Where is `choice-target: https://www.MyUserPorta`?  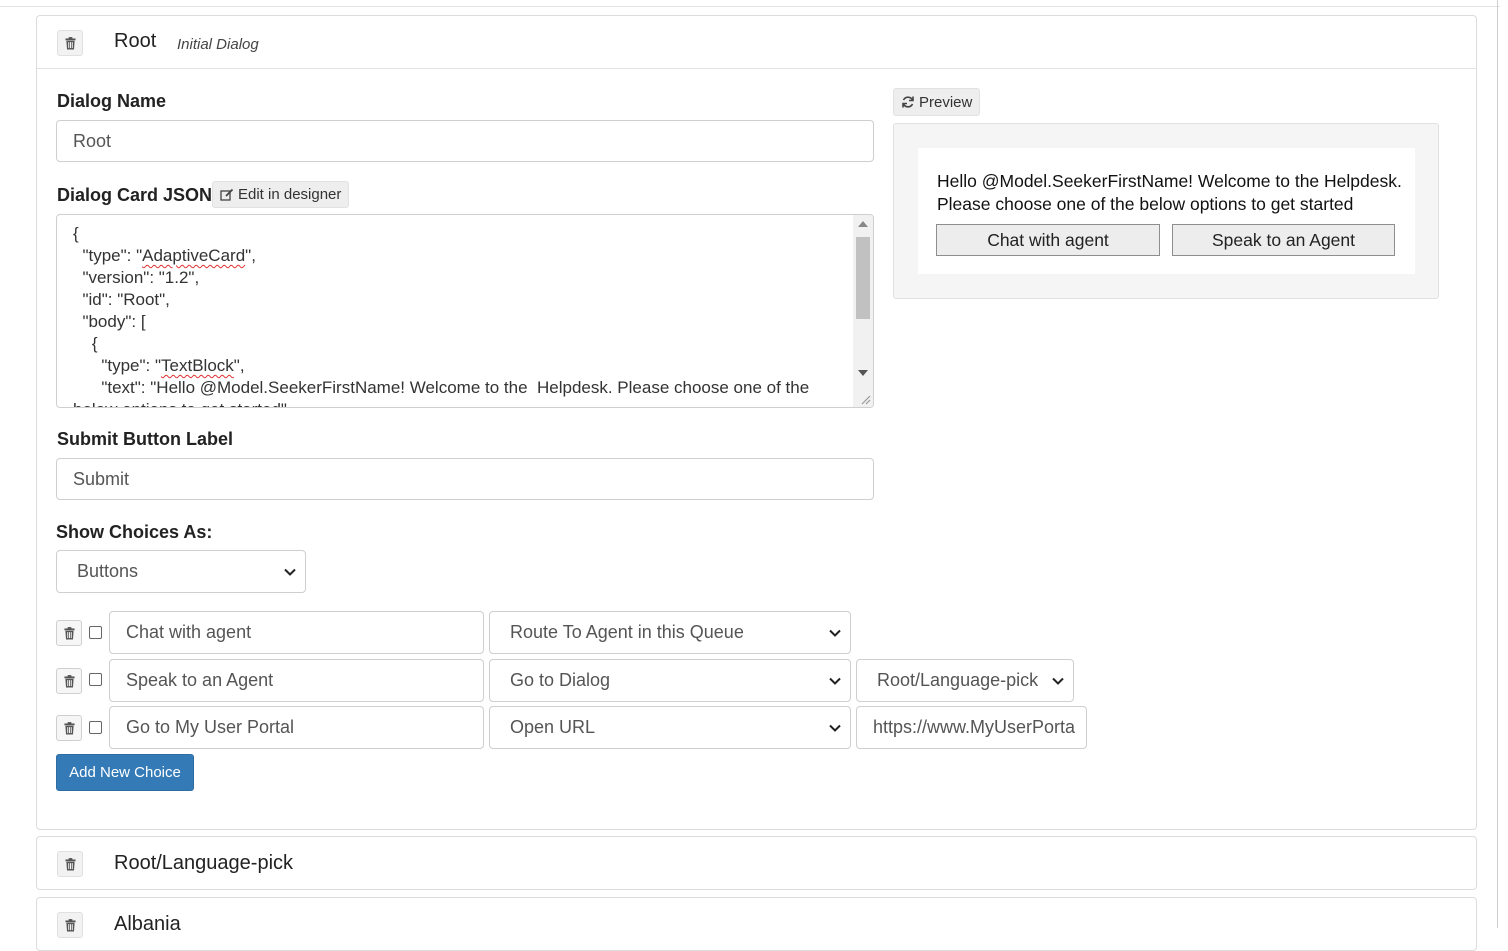 choice-target: https://www.MyUserPorta is located at coordinates (974, 727).